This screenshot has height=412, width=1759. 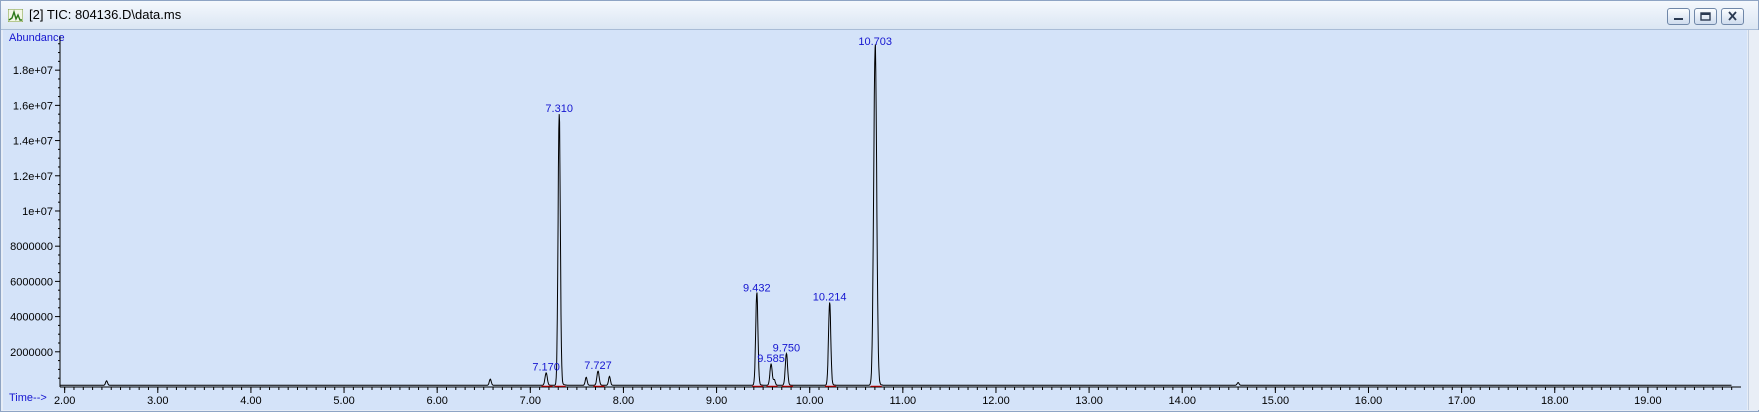 What do you see at coordinates (1276, 401) in the screenshot?
I see `x-tick-label: 15.00` at bounding box center [1276, 401].